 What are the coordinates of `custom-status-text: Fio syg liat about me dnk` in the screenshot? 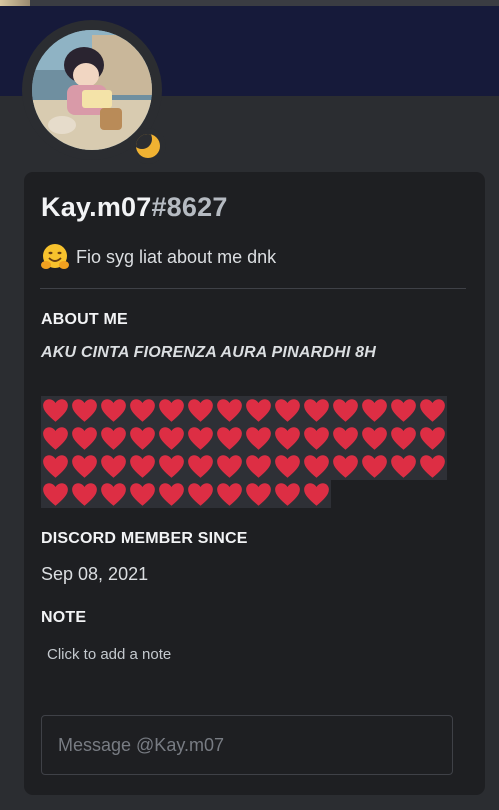 It's located at (176, 256).